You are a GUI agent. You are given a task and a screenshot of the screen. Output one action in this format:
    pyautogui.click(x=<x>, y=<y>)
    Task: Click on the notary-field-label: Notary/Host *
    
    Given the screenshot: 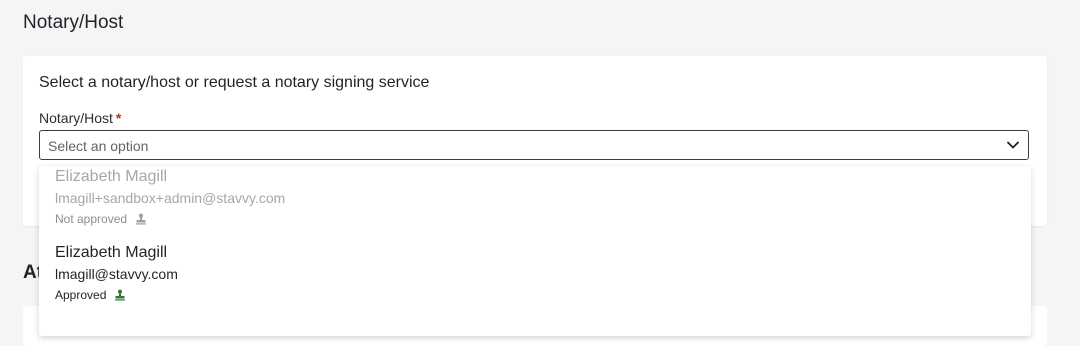 What is the action you would take?
    pyautogui.click(x=80, y=118)
    